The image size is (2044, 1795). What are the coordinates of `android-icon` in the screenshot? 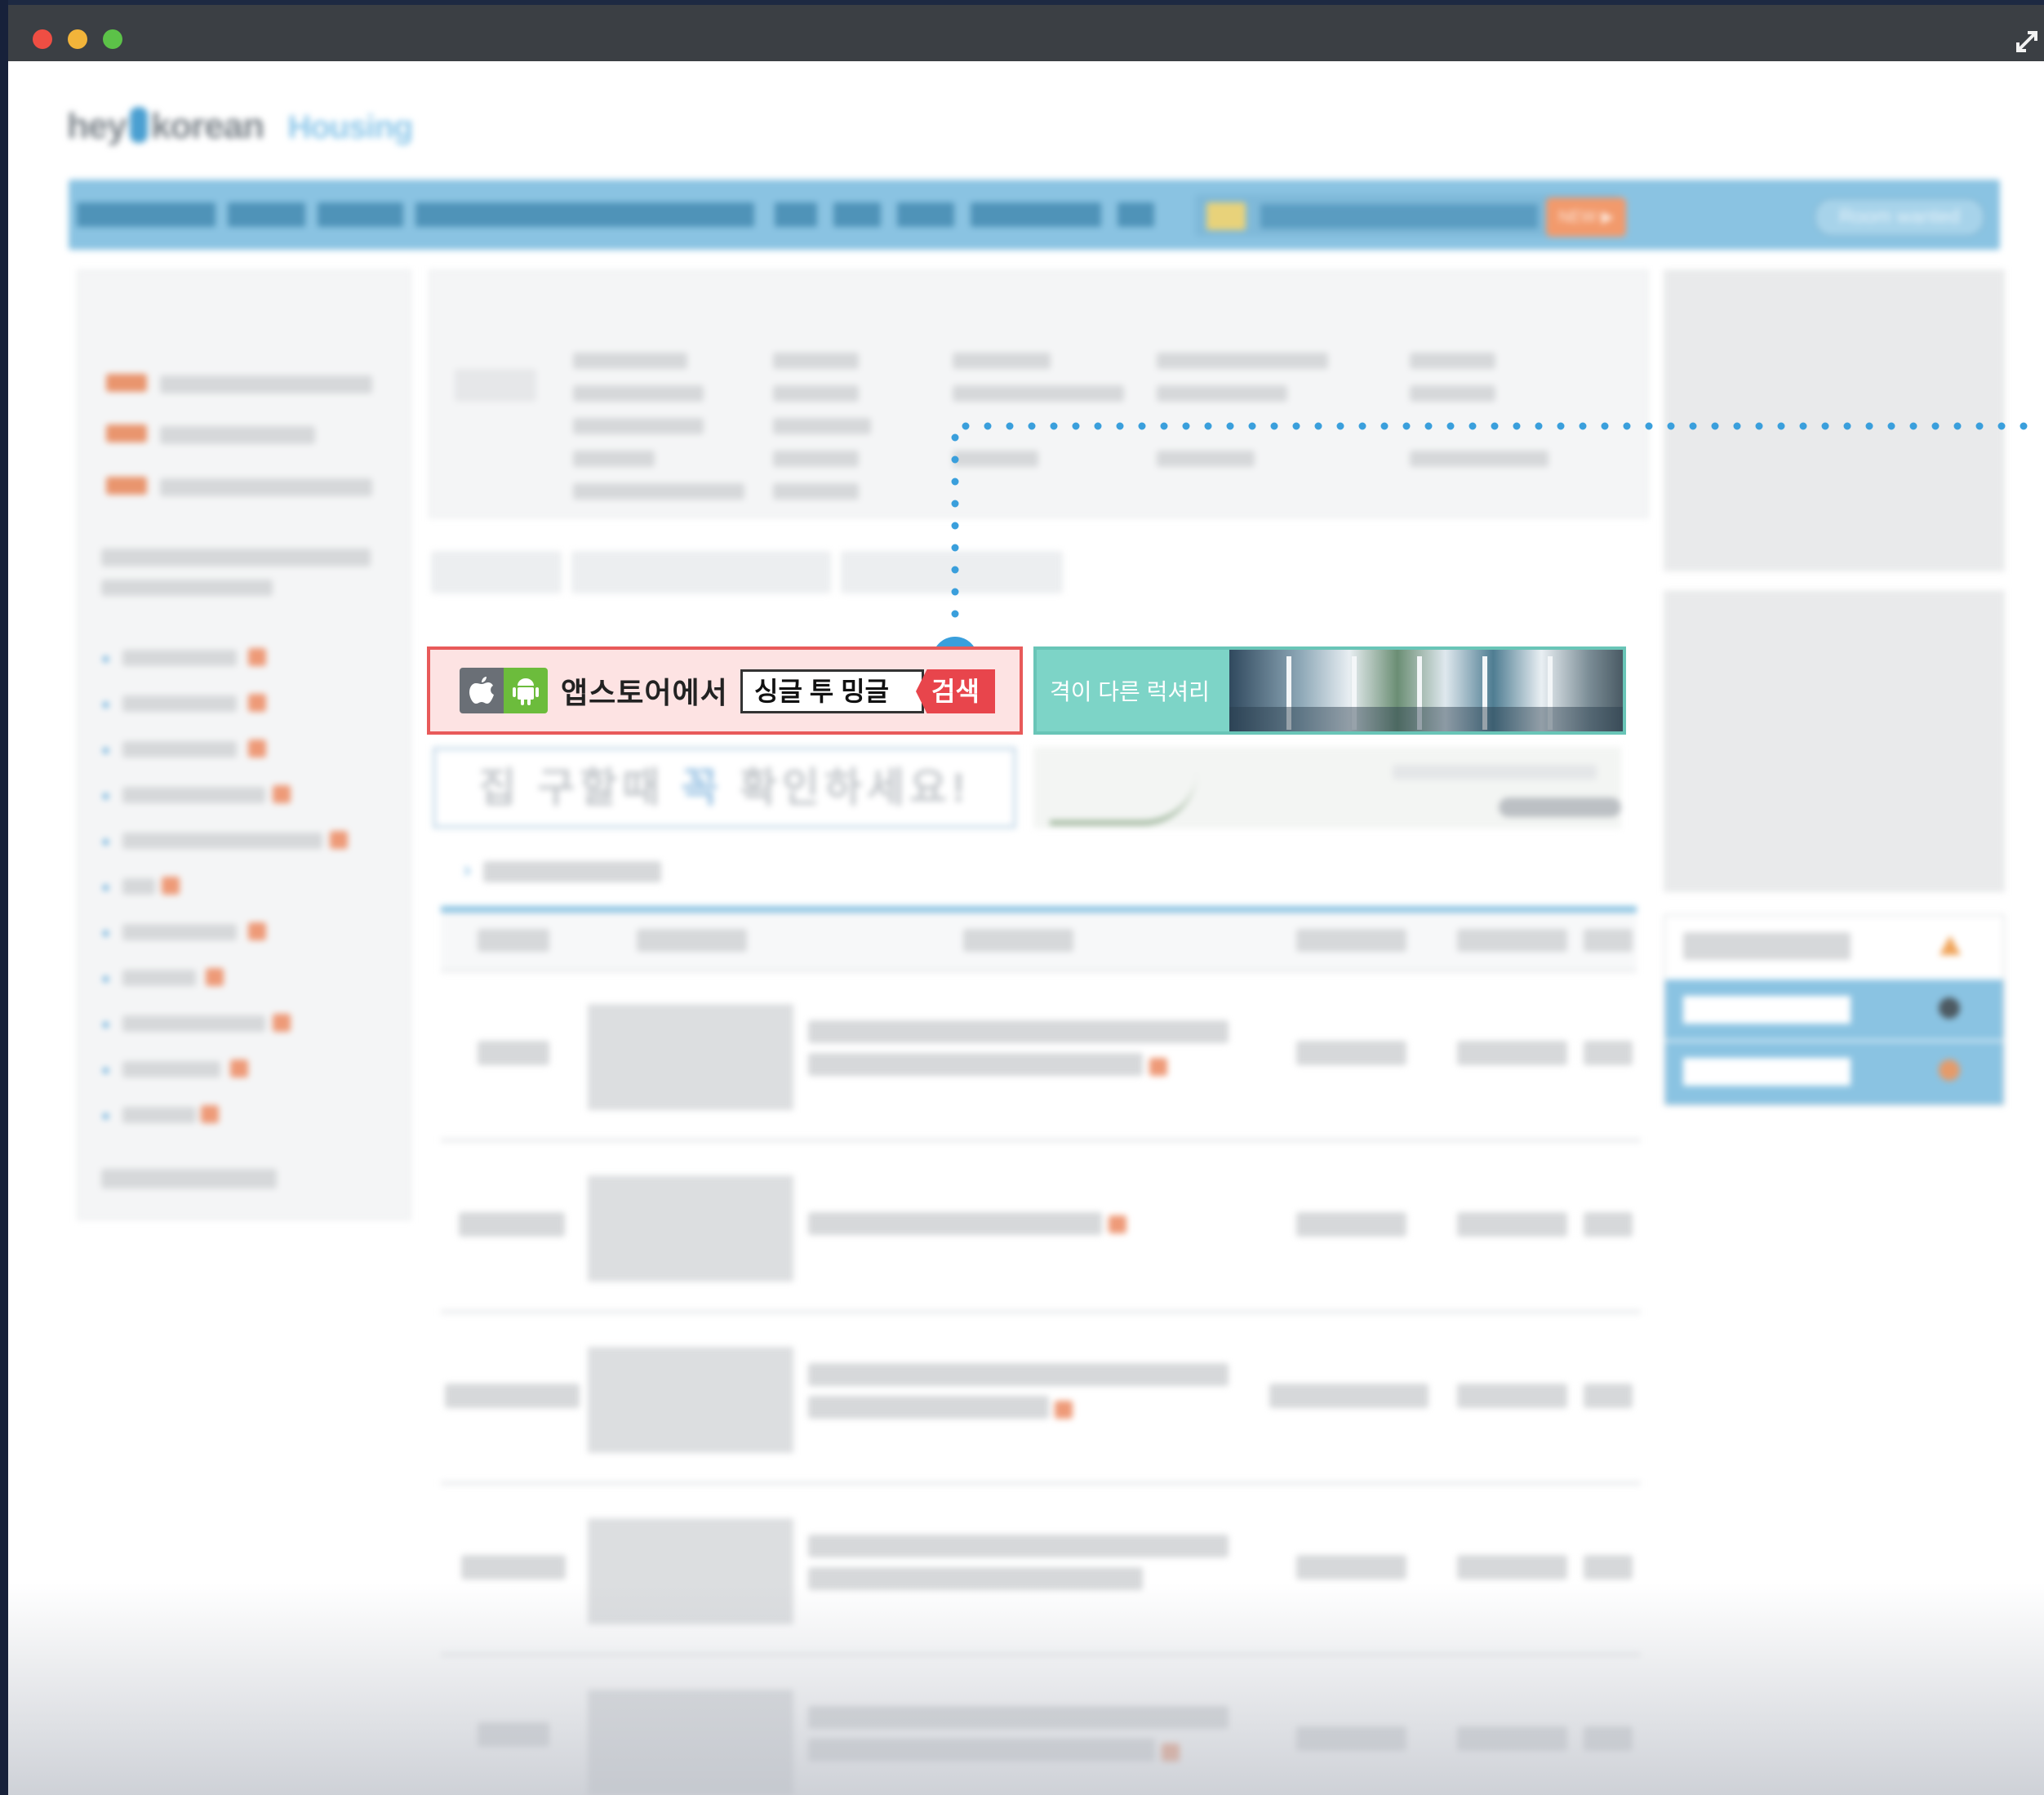 It's located at (526, 691).